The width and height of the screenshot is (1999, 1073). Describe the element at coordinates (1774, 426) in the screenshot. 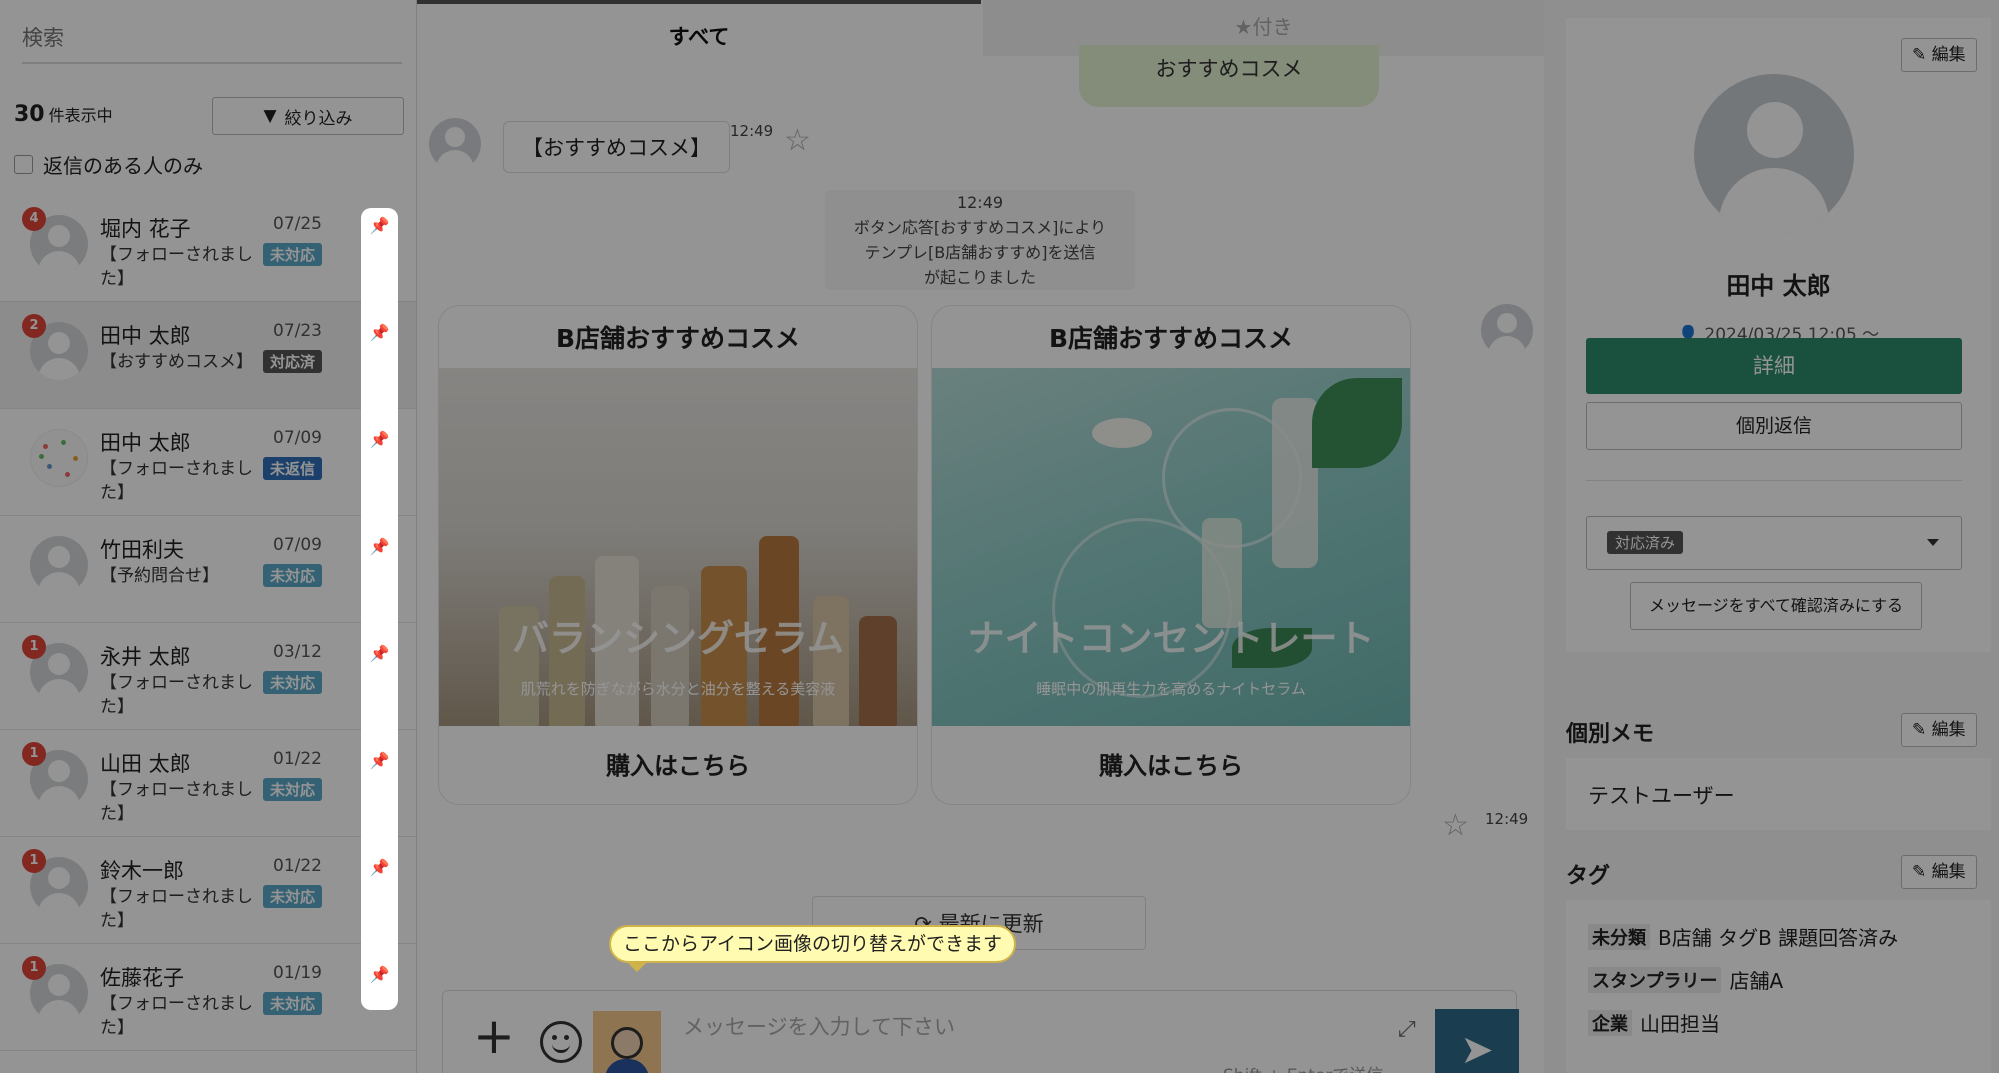

I see `individual-reply-button: 個別返信` at that location.